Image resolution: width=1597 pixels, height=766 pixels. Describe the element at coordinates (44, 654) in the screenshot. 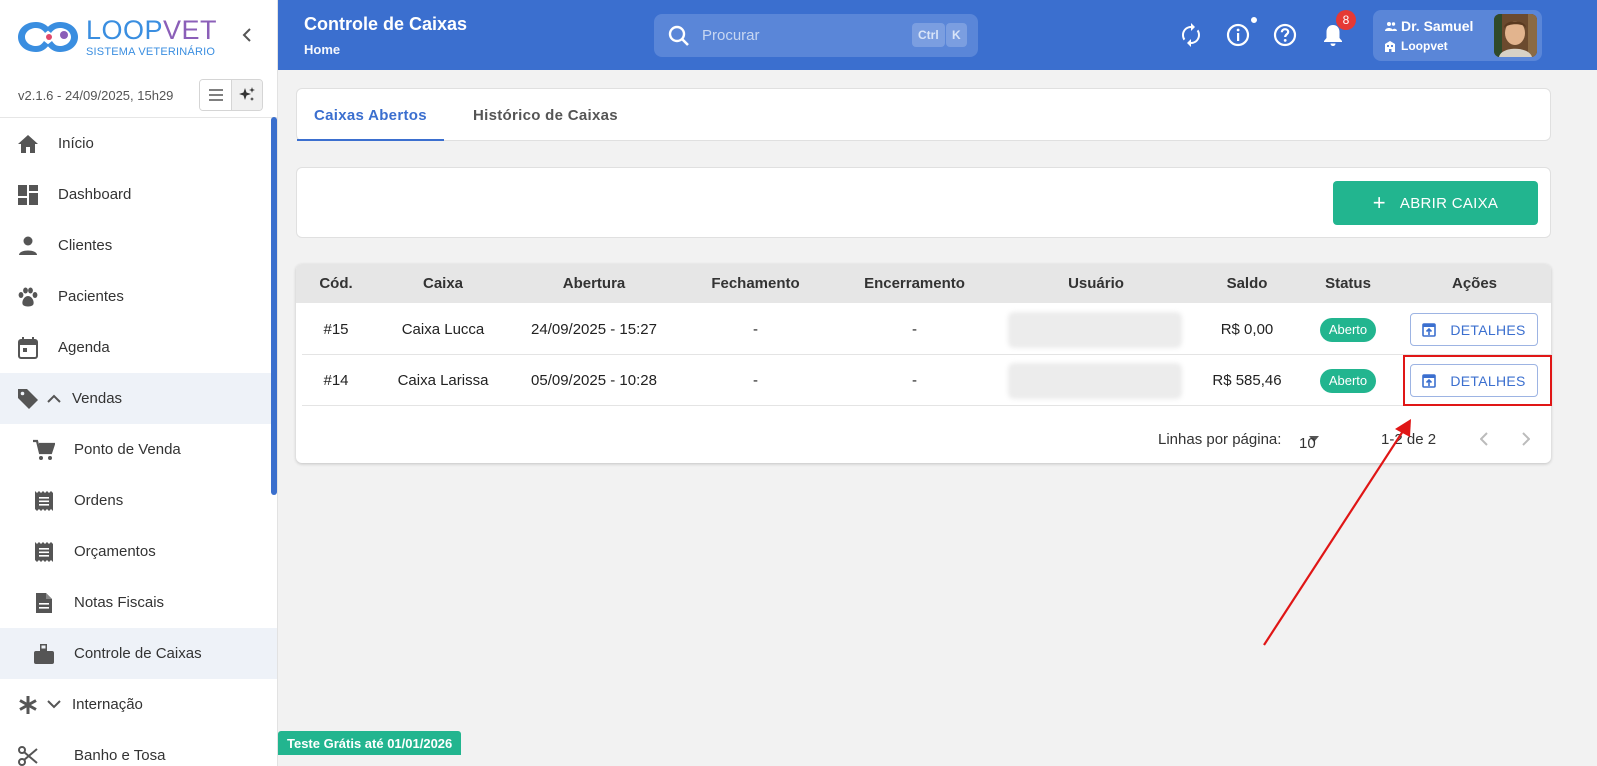

I see `cashbox-icon` at that location.